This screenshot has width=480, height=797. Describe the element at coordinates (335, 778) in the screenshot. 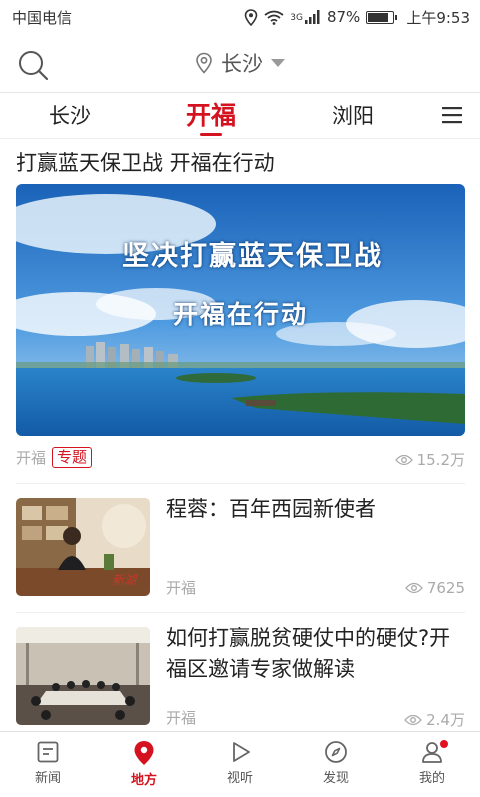

I see `nav-discover-label: 发现` at that location.